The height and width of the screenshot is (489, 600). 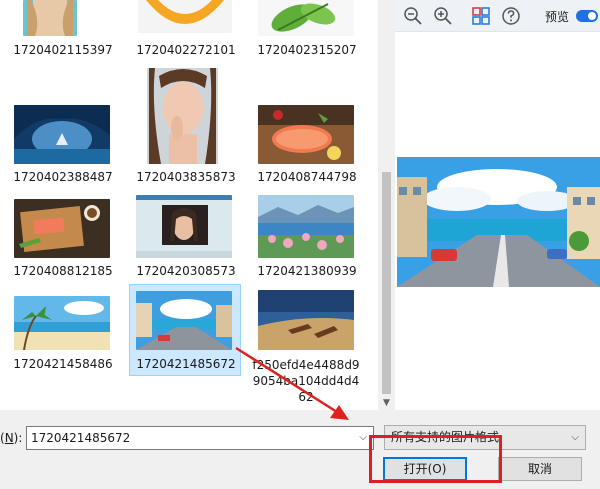 What do you see at coordinates (307, 177) in the screenshot?
I see `file-label: 1720408744798` at bounding box center [307, 177].